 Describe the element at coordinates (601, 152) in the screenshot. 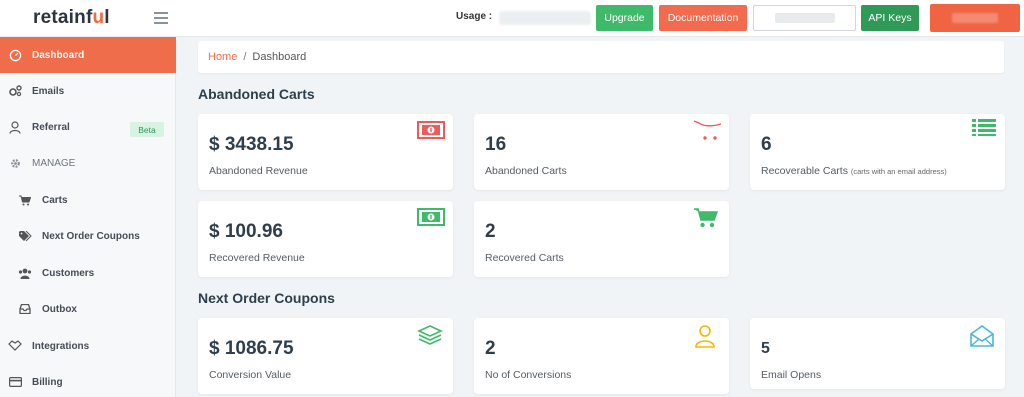

I see `stat-card-abandoned-carts: 16 Abandoned Carts` at that location.